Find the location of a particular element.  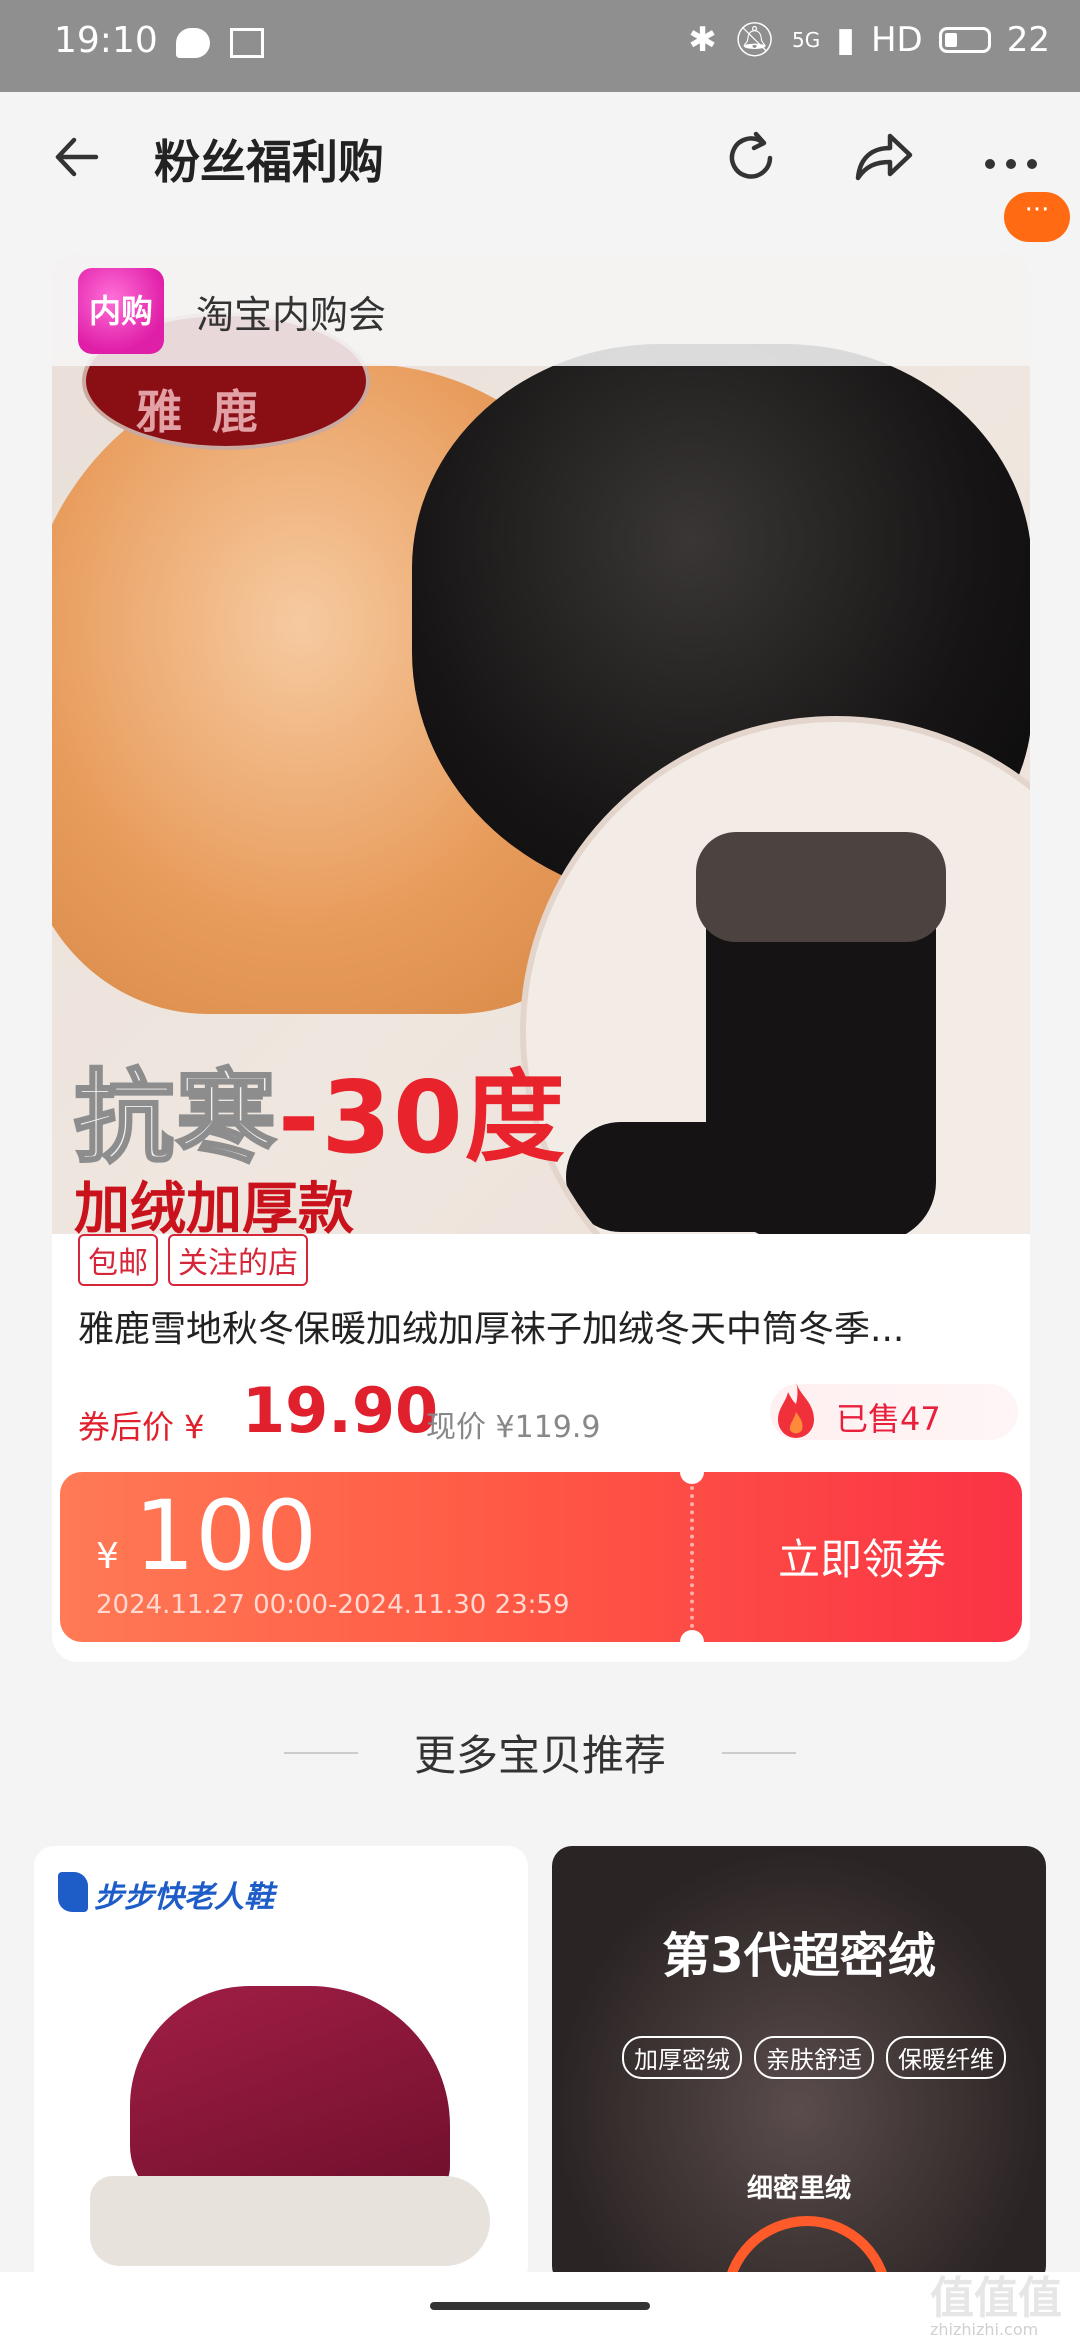

battery-icon is located at coordinates (964, 40).